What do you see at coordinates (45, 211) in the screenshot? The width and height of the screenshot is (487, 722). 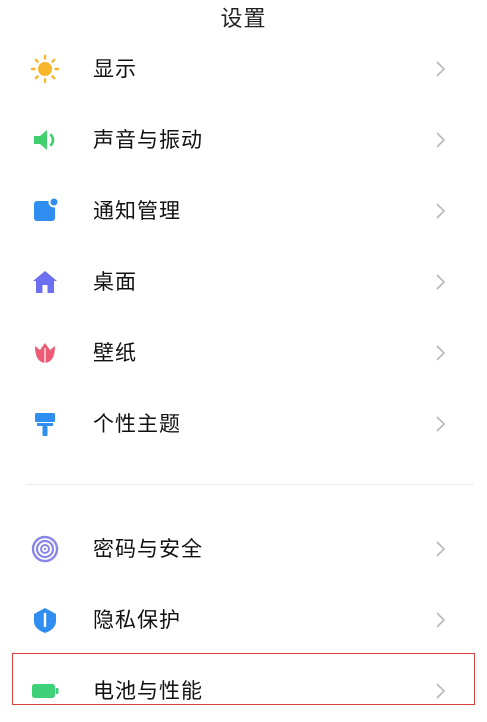 I see `notification-icon` at bounding box center [45, 211].